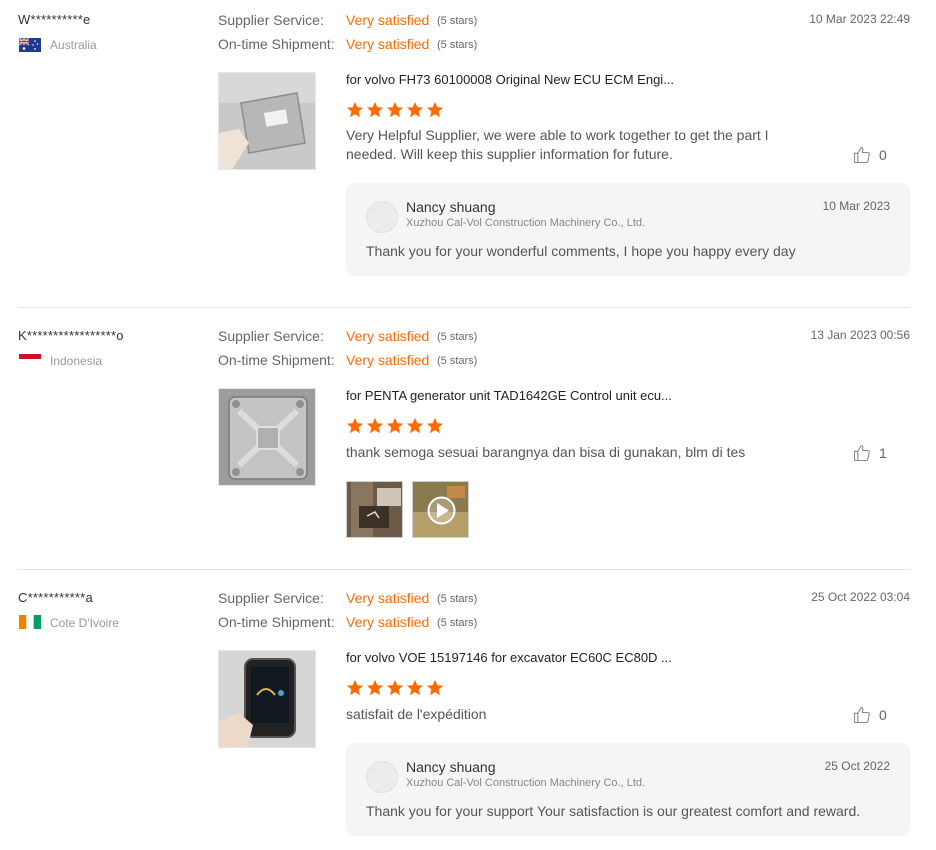 The height and width of the screenshot is (850, 936). What do you see at coordinates (883, 453) in the screenshot?
I see `like-count: 1` at bounding box center [883, 453].